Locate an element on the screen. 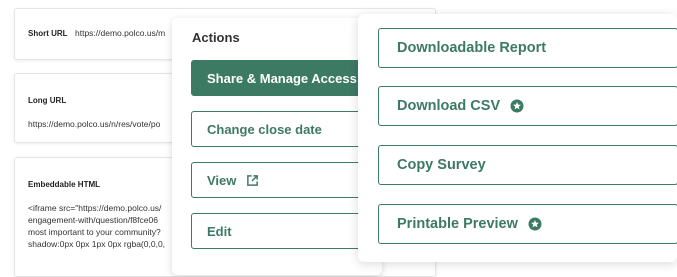  edit-label: Edit is located at coordinates (219, 231).